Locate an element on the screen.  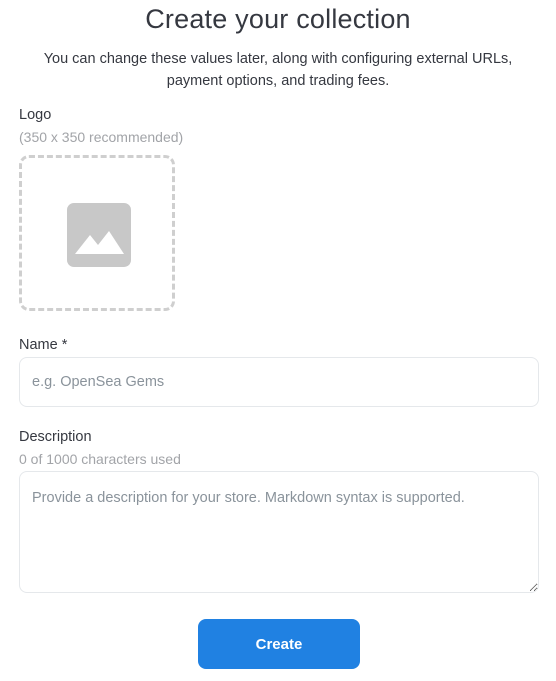
name-label: Name * is located at coordinates (43, 345).